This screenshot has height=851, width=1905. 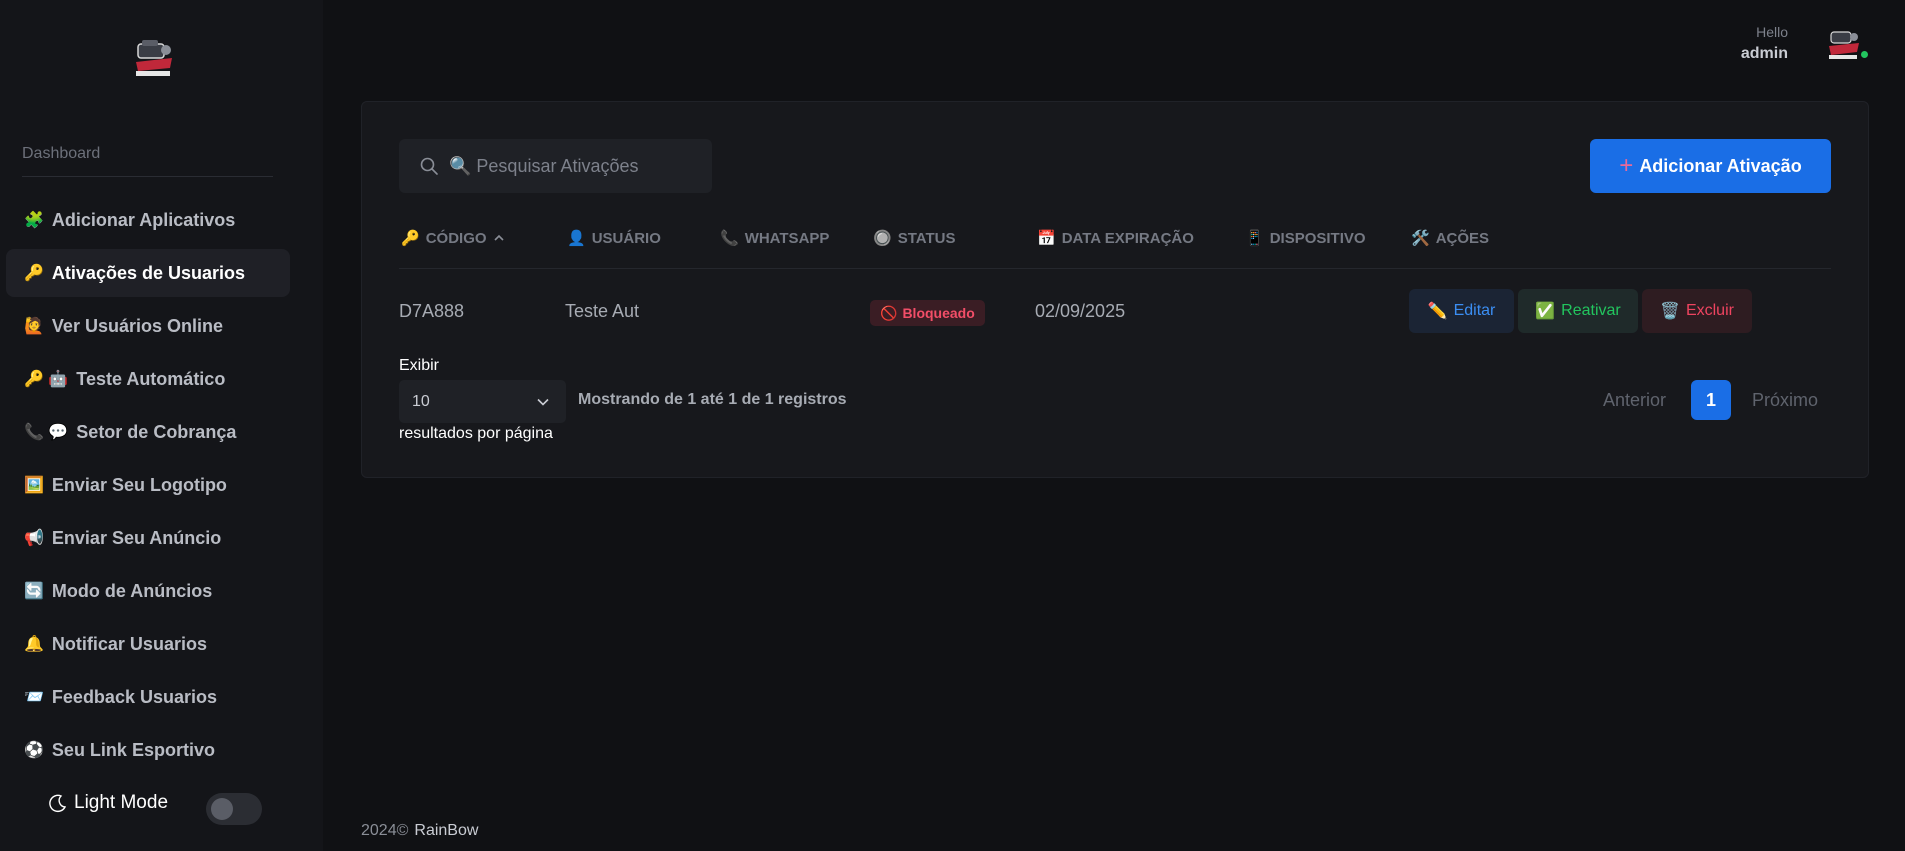 What do you see at coordinates (154, 58) in the screenshot?
I see `brand-logo` at bounding box center [154, 58].